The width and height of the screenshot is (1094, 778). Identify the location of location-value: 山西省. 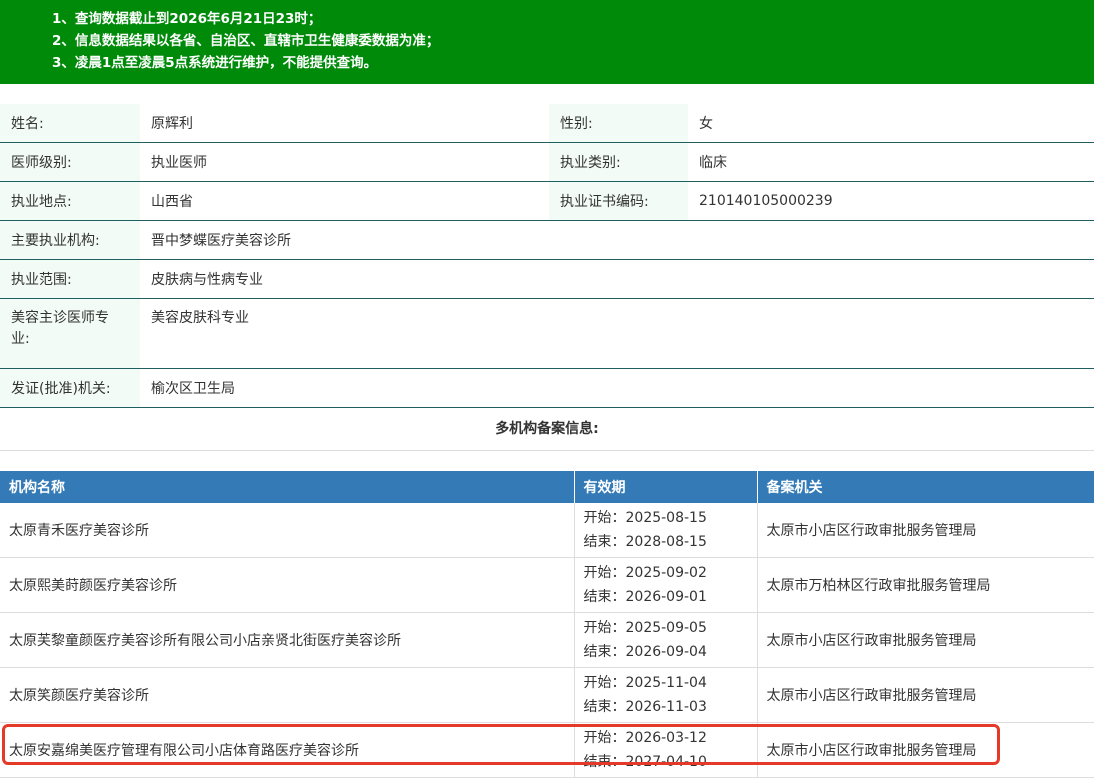
(344, 201).